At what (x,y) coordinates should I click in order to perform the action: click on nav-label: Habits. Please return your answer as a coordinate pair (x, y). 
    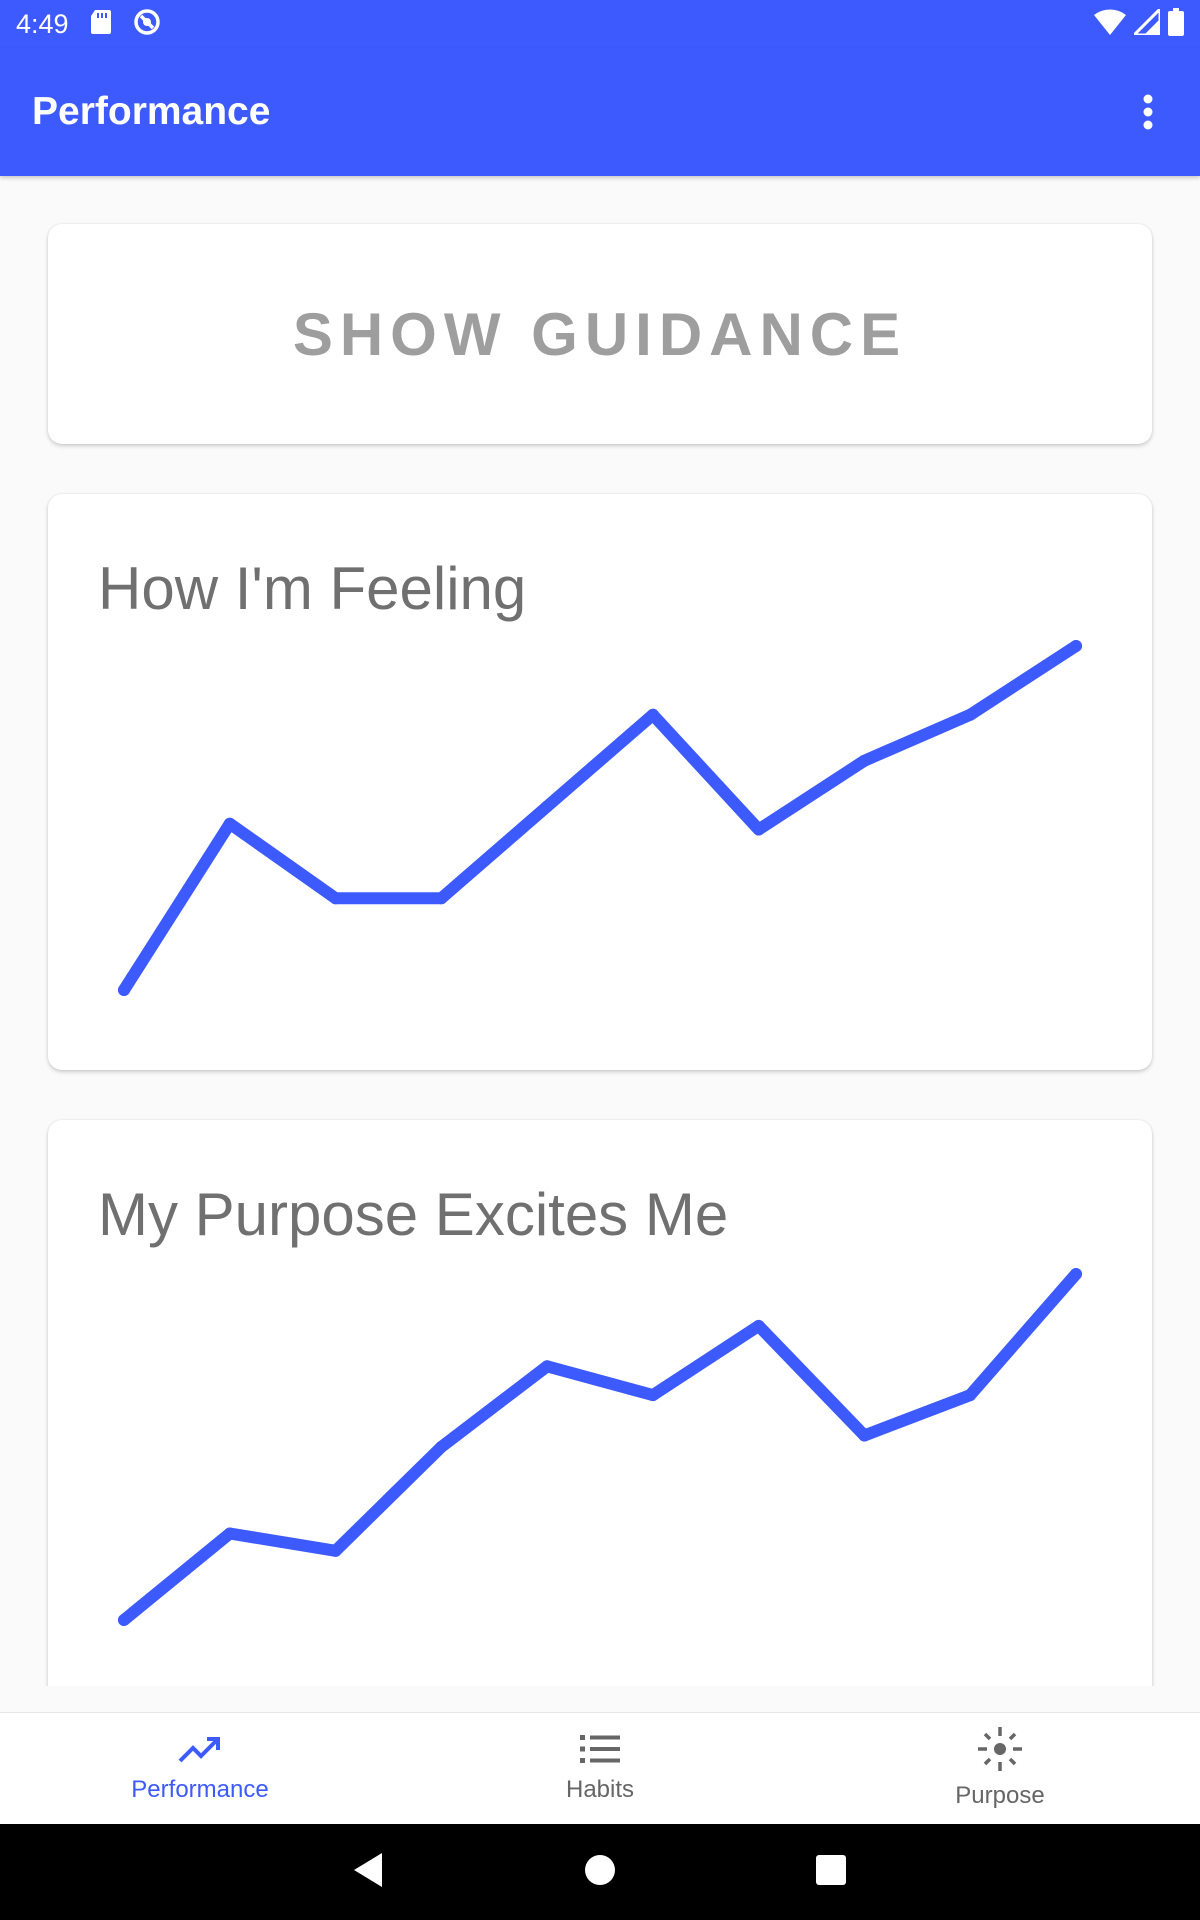
    Looking at the image, I should click on (600, 1789).